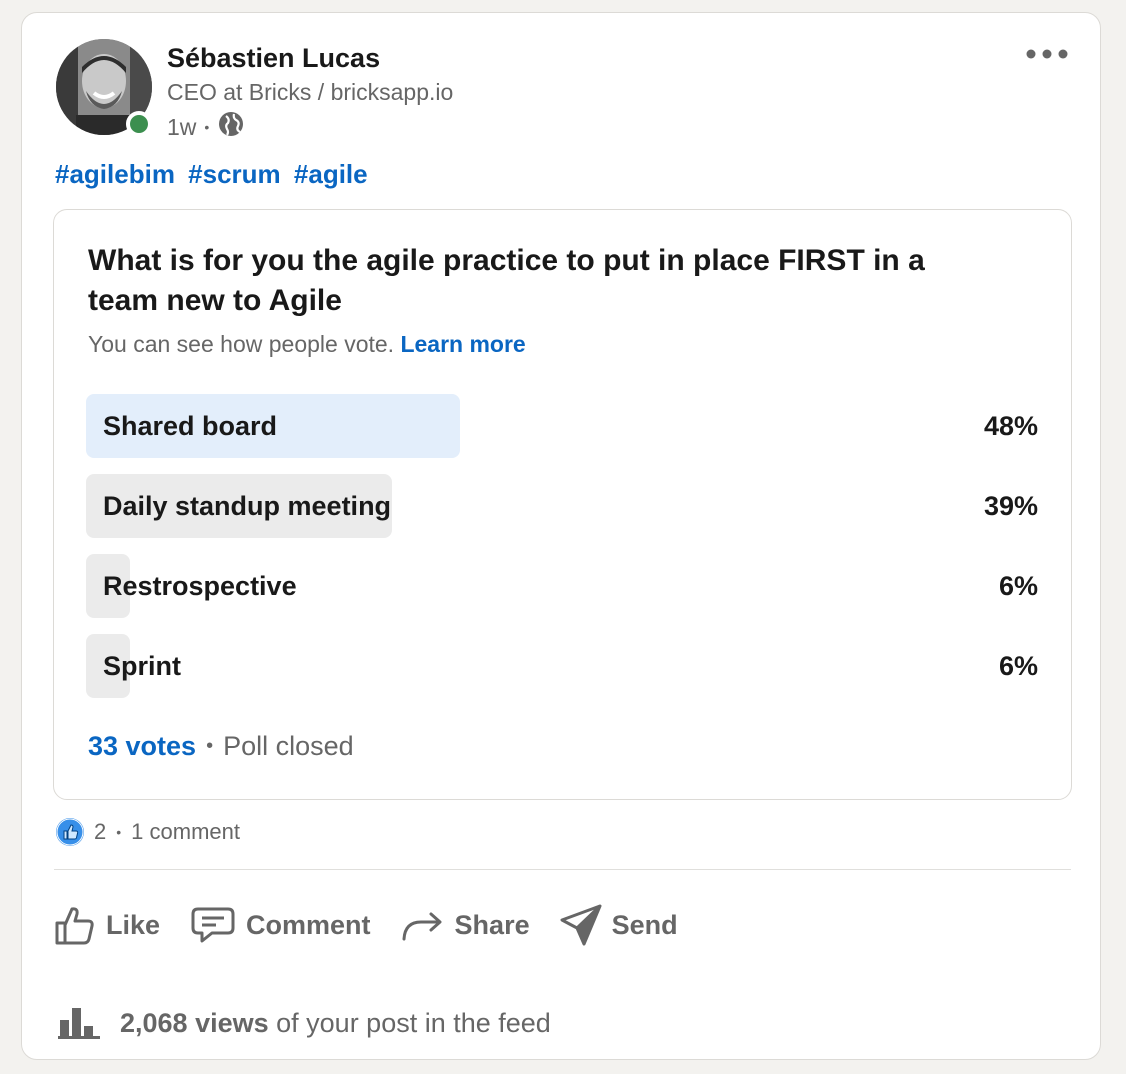 This screenshot has height=1074, width=1126. I want to click on poll-option: Sprint 6%, so click(562, 666).